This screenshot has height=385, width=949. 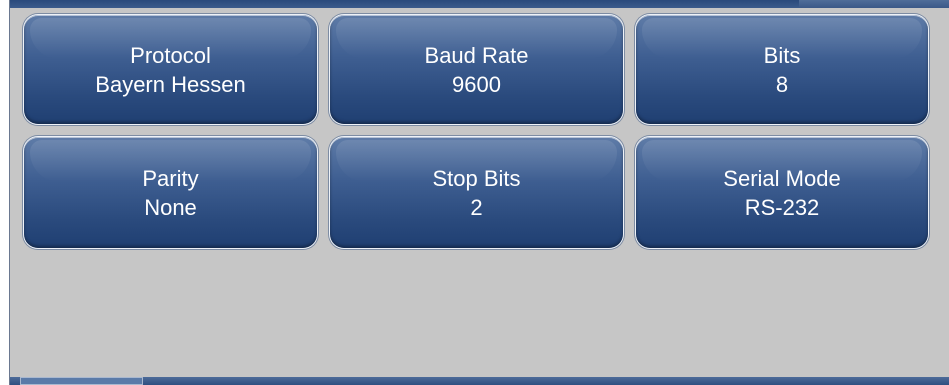 I want to click on serial-mode-label: Serial Mode, so click(x=782, y=178).